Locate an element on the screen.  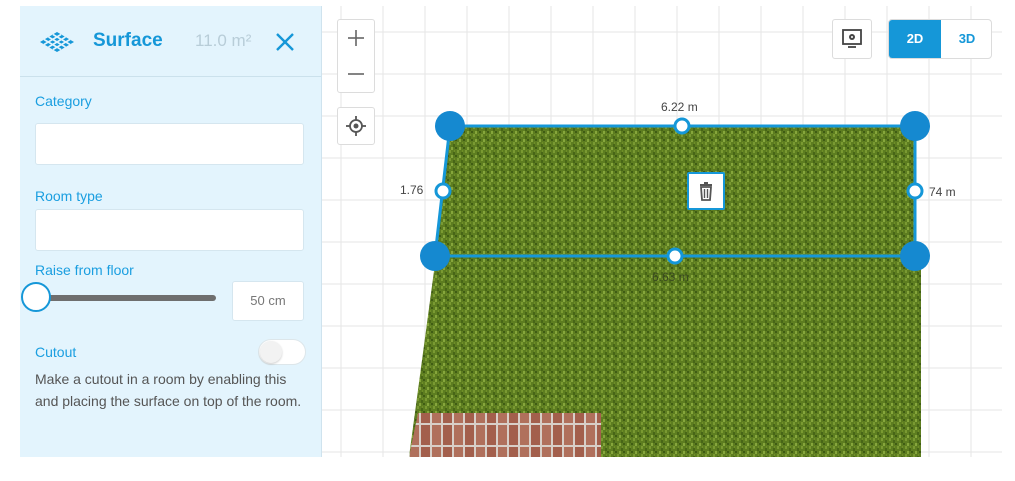
panel-header: Surface 11.0 m² is located at coordinates (170, 41).